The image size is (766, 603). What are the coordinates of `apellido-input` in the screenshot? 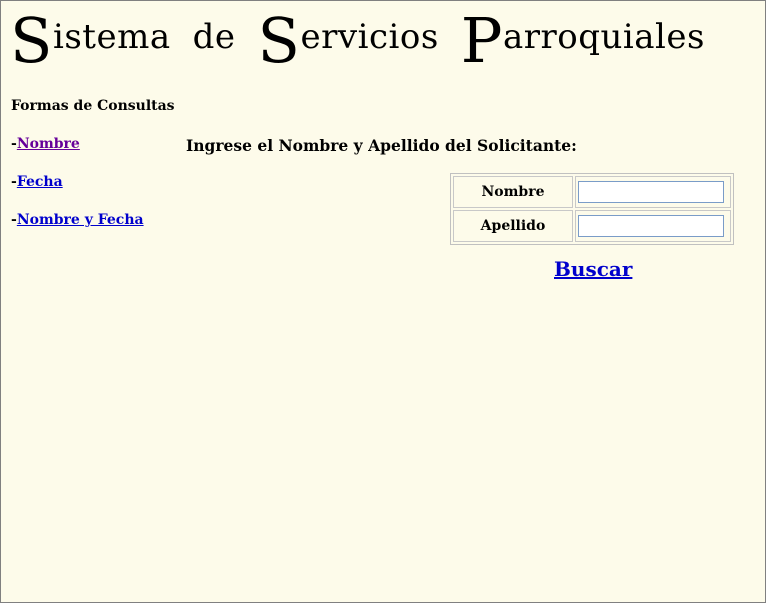 It's located at (651, 226).